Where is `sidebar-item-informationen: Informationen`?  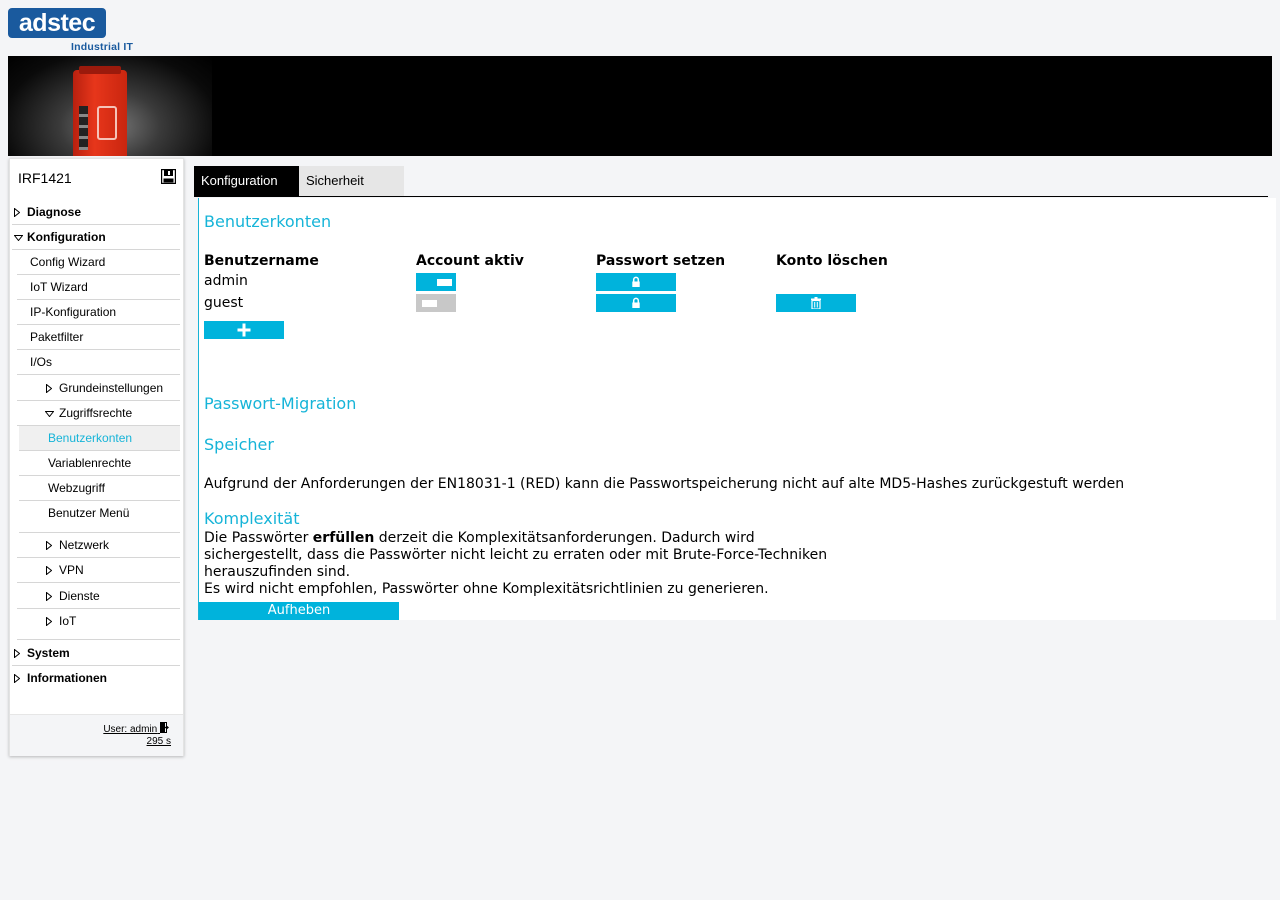
sidebar-item-informationen: Informationen is located at coordinates (96, 678).